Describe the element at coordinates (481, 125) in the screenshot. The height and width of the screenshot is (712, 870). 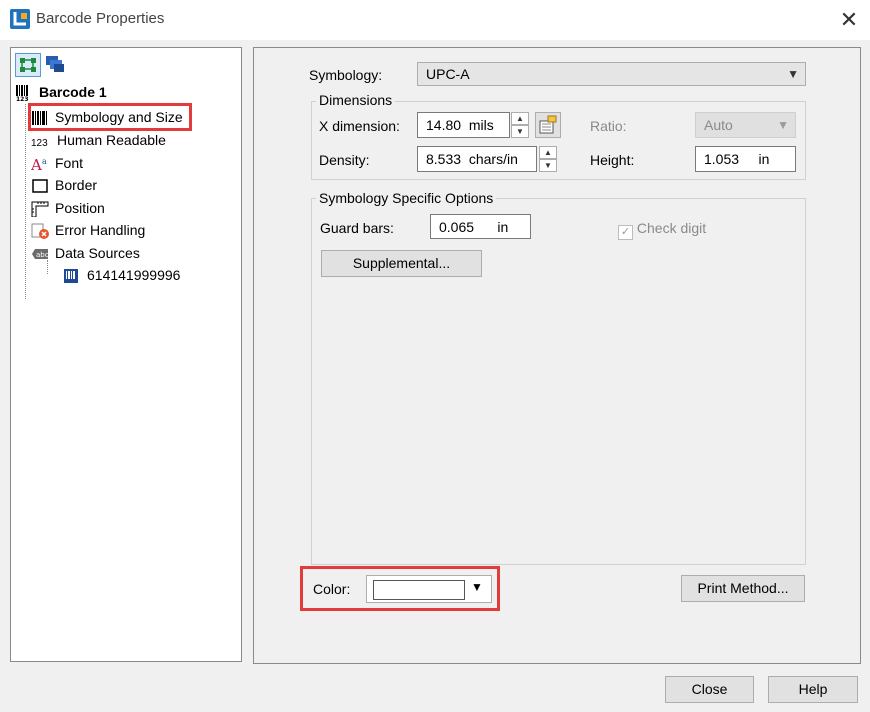
I see `x-dimension-unit: mils` at that location.